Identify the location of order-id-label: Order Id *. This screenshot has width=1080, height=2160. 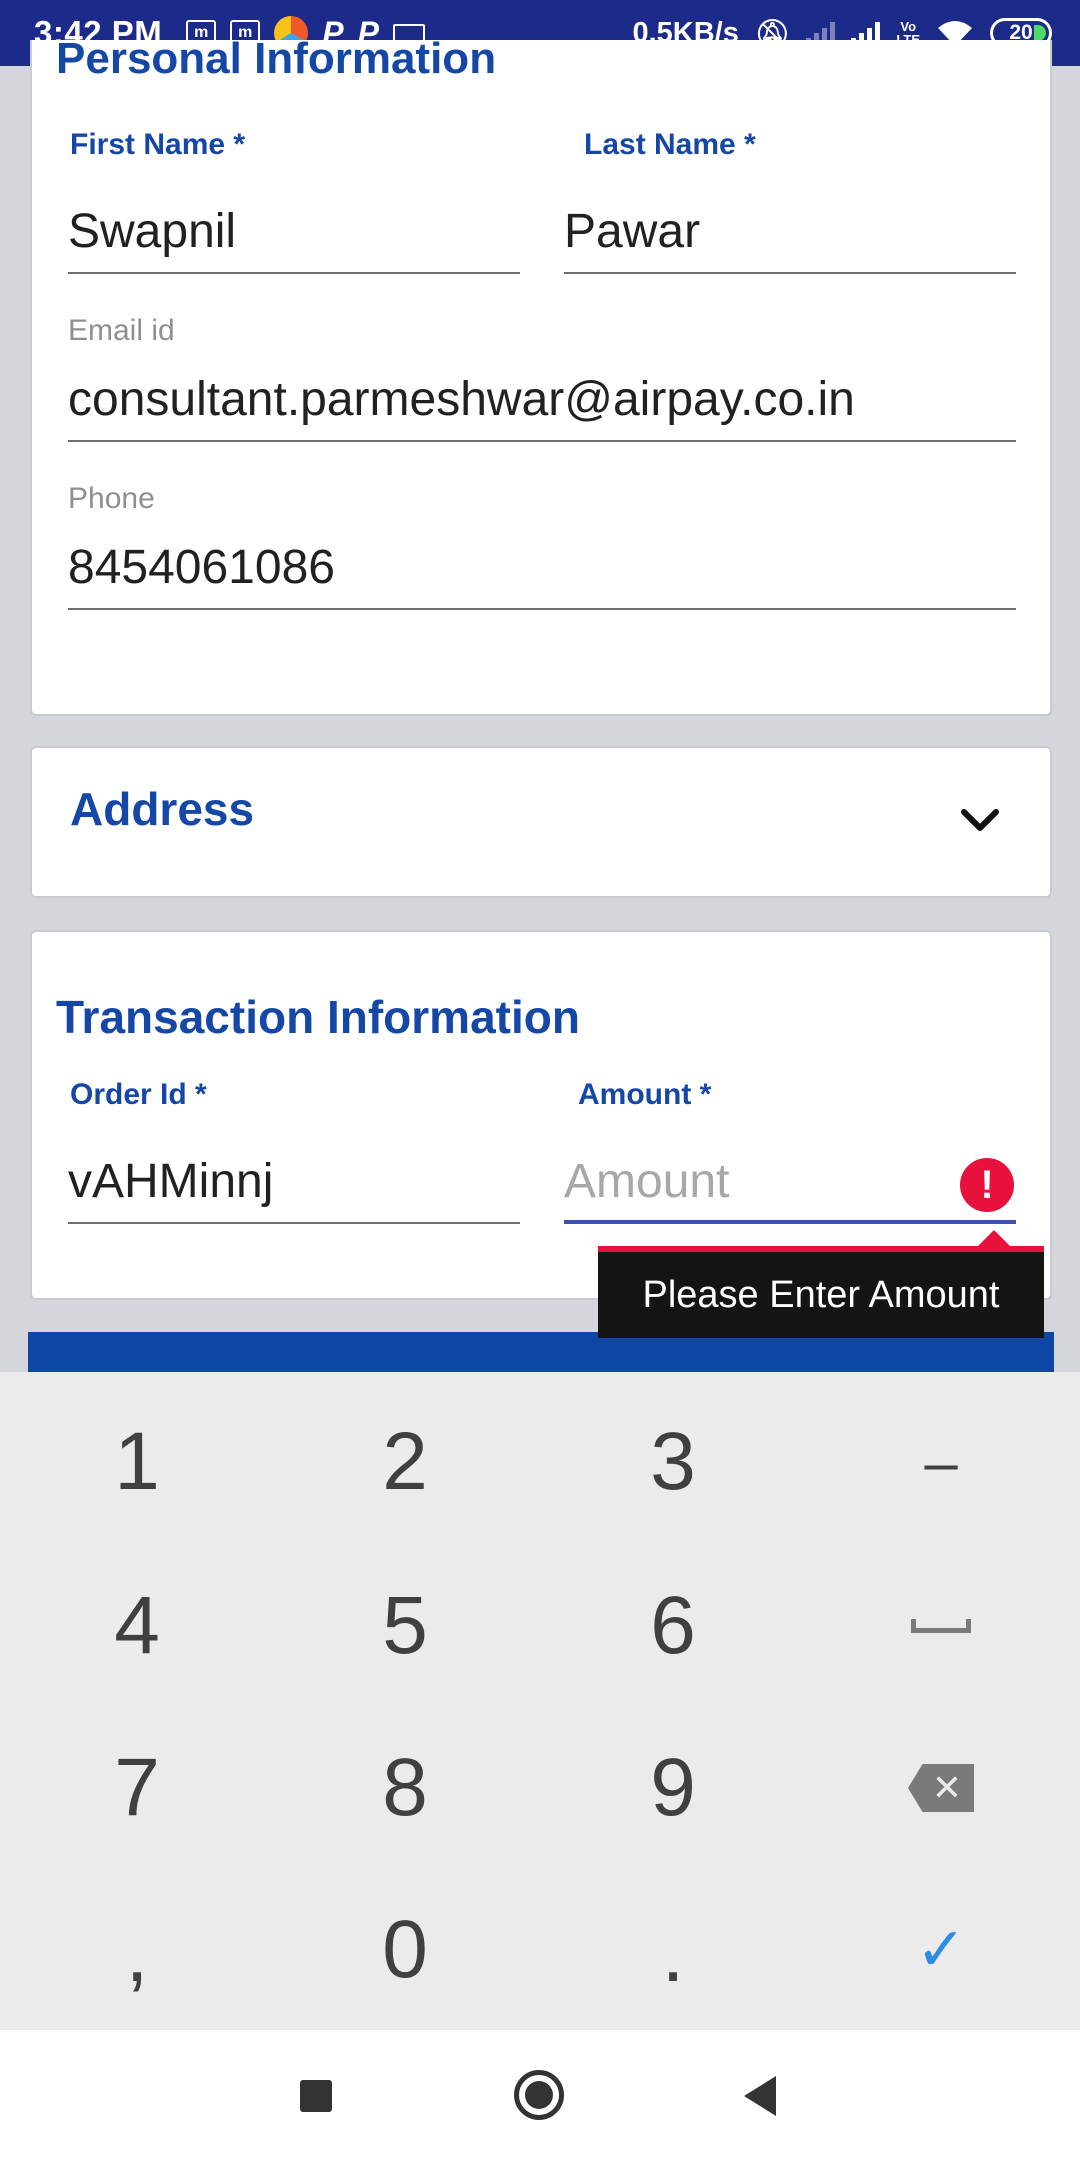
(138, 1094).